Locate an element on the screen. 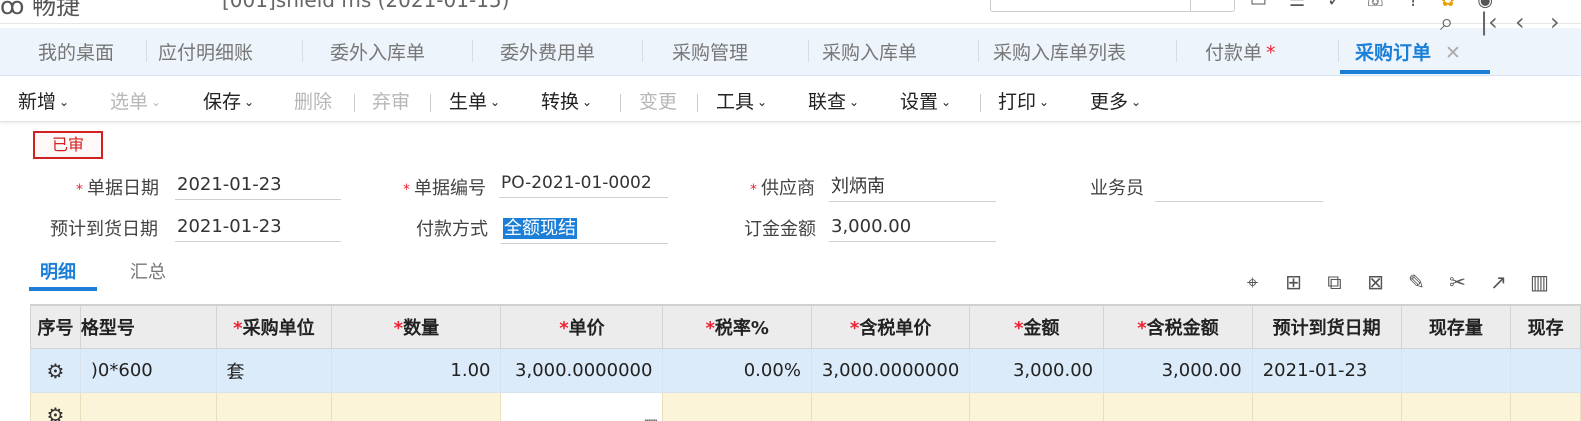 The image size is (1581, 421). tab-1: 我的桌面 is located at coordinates (76, 52).